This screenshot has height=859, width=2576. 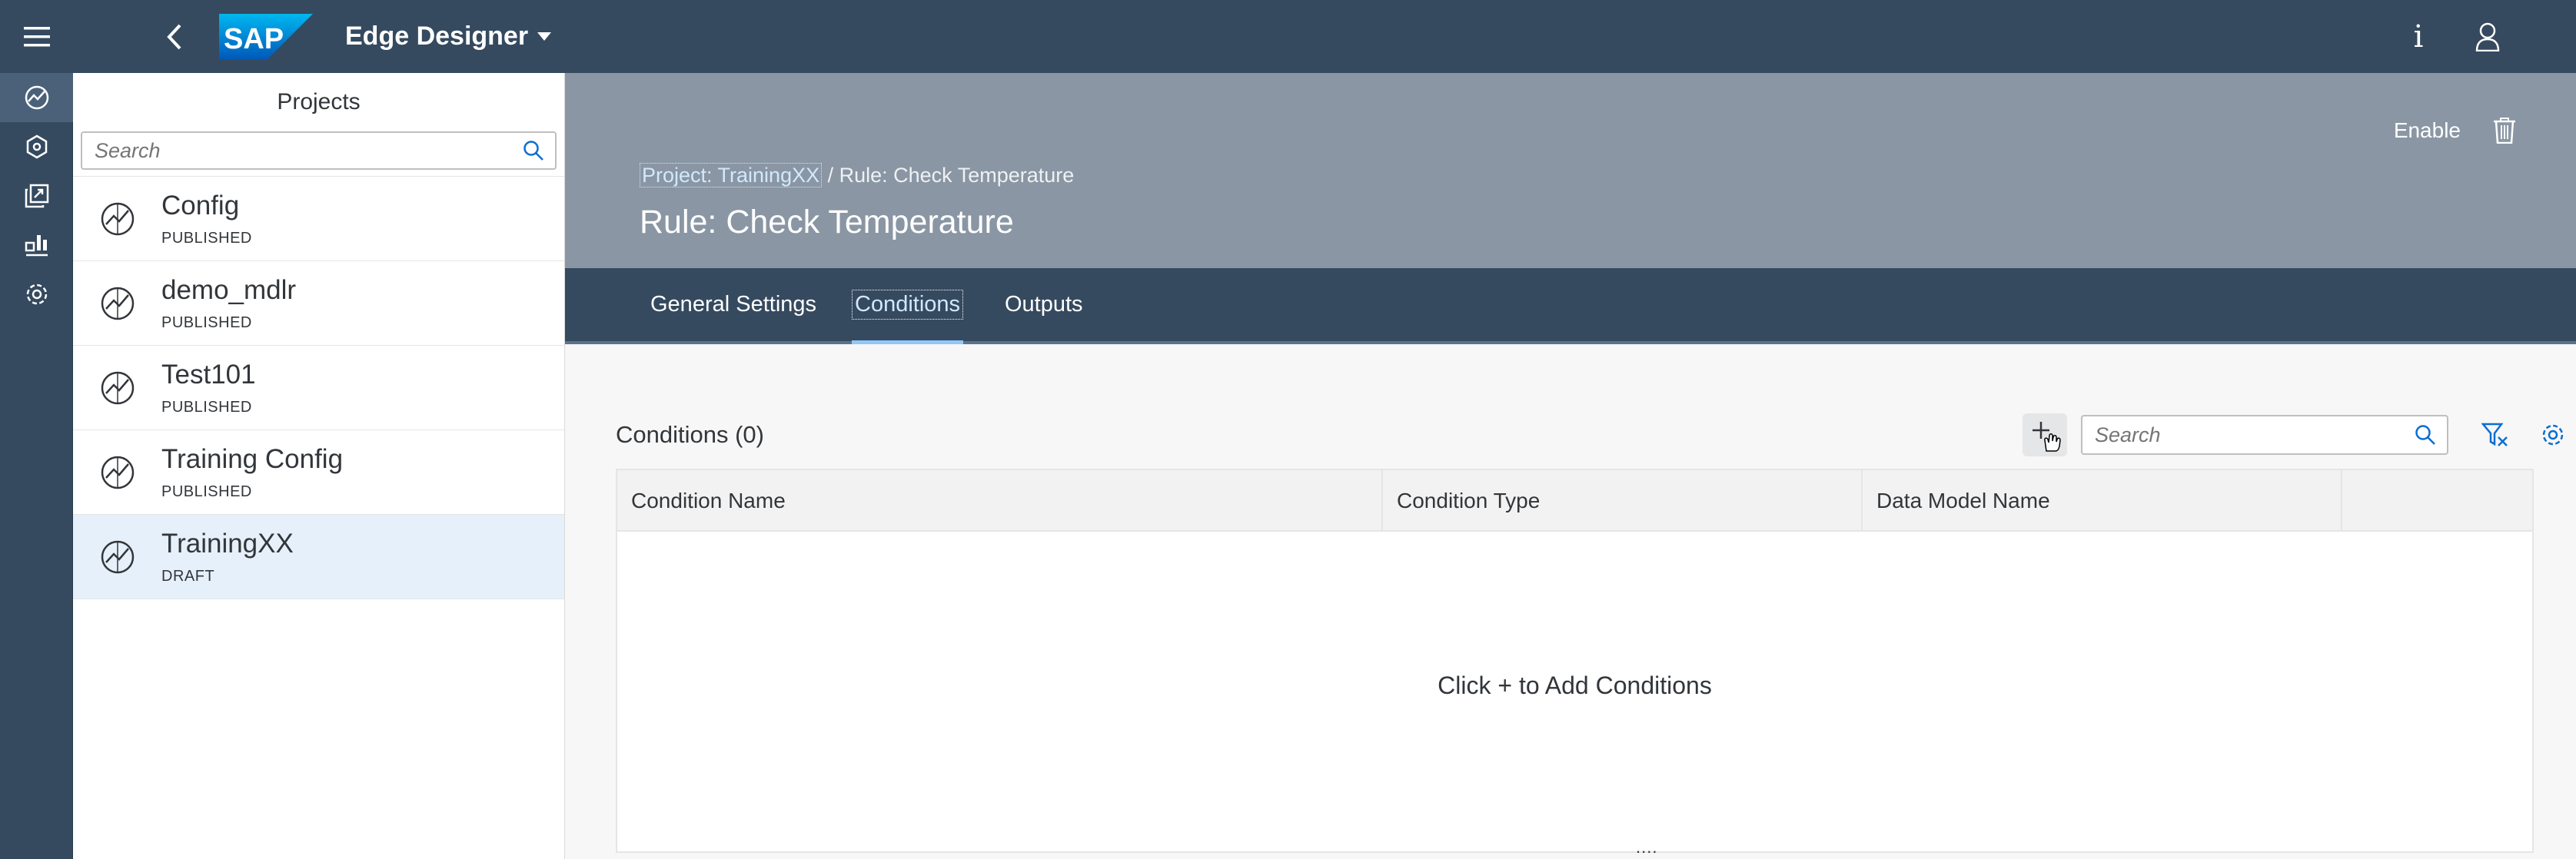 I want to click on column-header-actions, so click(x=2437, y=501).